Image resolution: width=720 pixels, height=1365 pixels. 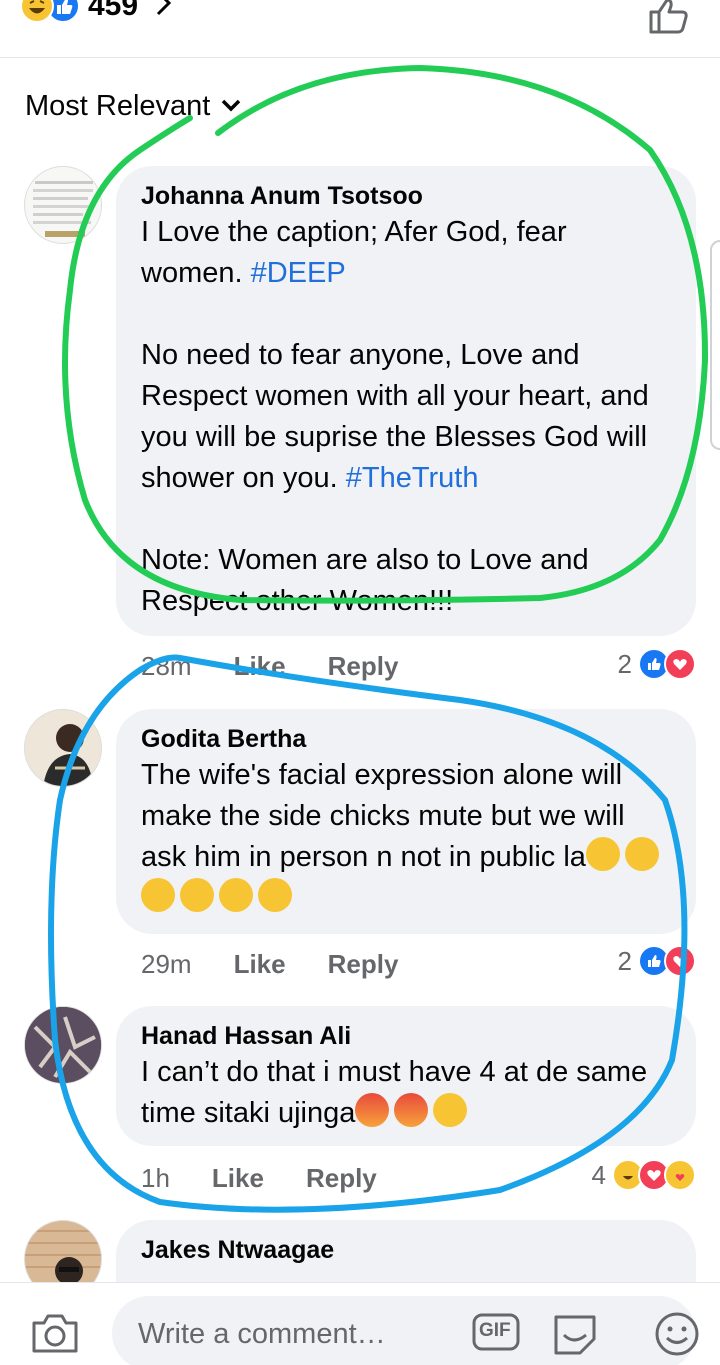 I want to click on comment-actions: 1h Like Reply, so click(x=259, y=1178).